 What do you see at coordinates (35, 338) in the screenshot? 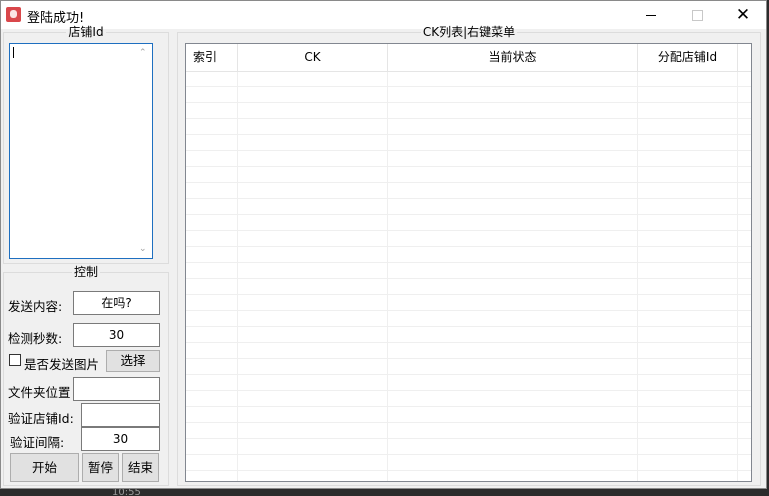
I see `check-seconds-label: 检测秒数:` at bounding box center [35, 338].